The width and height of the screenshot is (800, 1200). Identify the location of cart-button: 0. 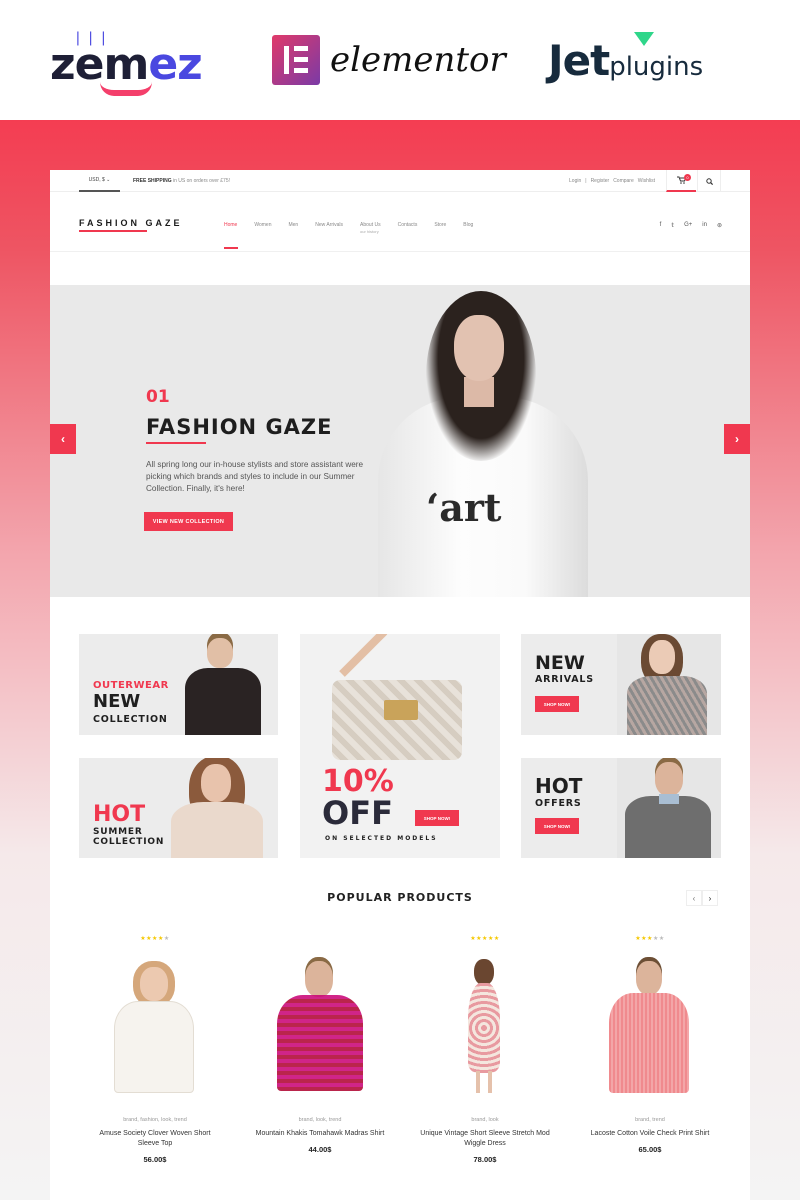
(681, 181).